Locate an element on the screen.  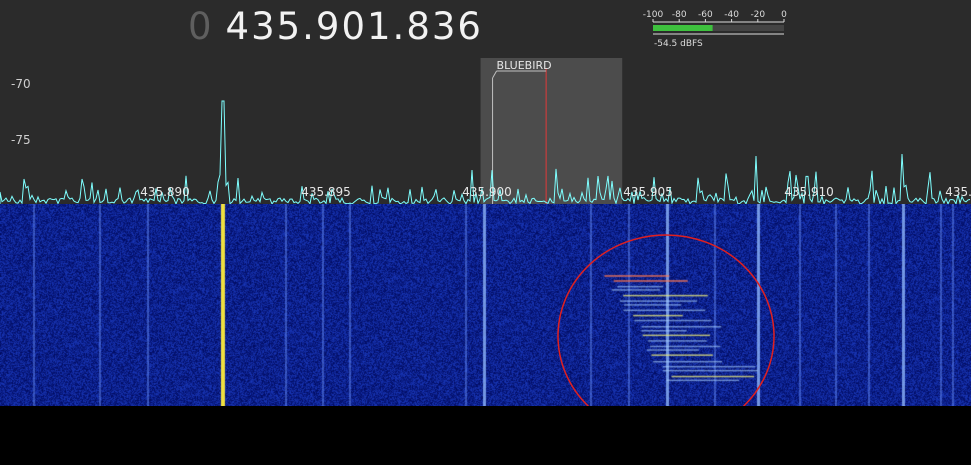
frequency-value: 435.901.836 is located at coordinates (354, 26).